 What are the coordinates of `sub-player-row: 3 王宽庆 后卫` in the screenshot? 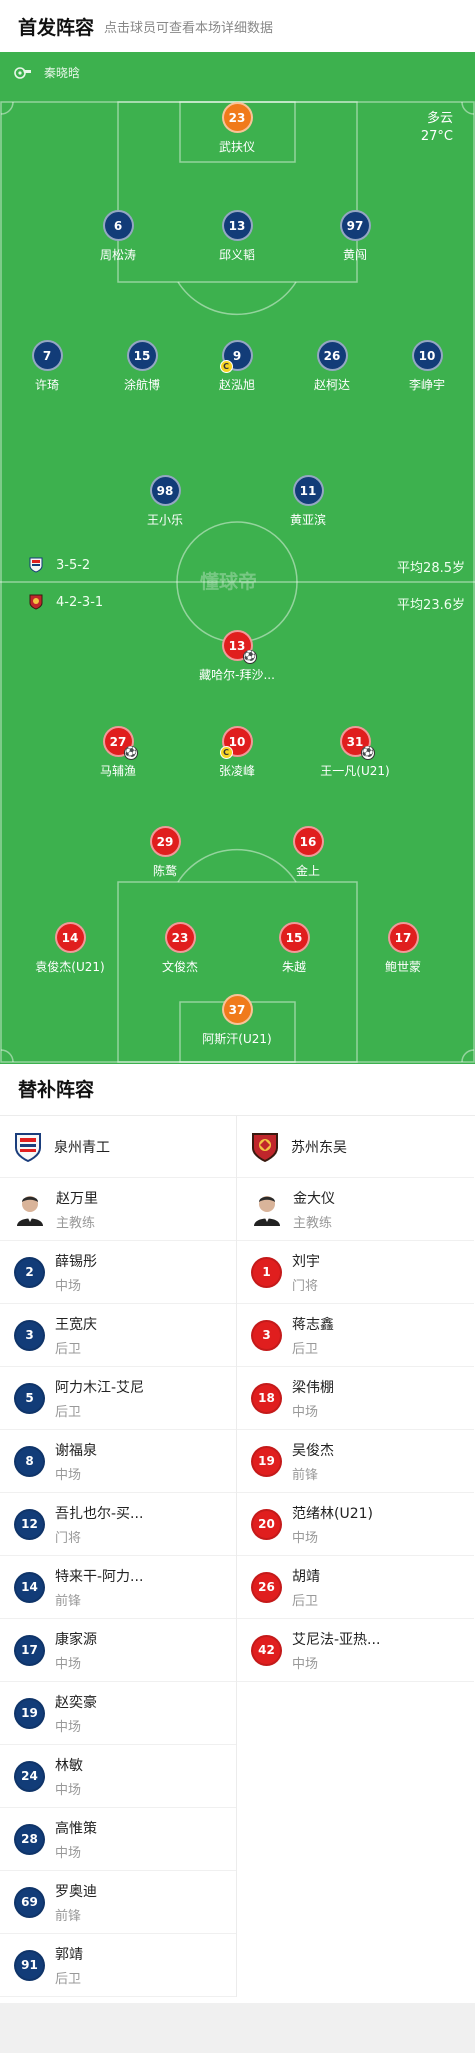 It's located at (118, 1335).